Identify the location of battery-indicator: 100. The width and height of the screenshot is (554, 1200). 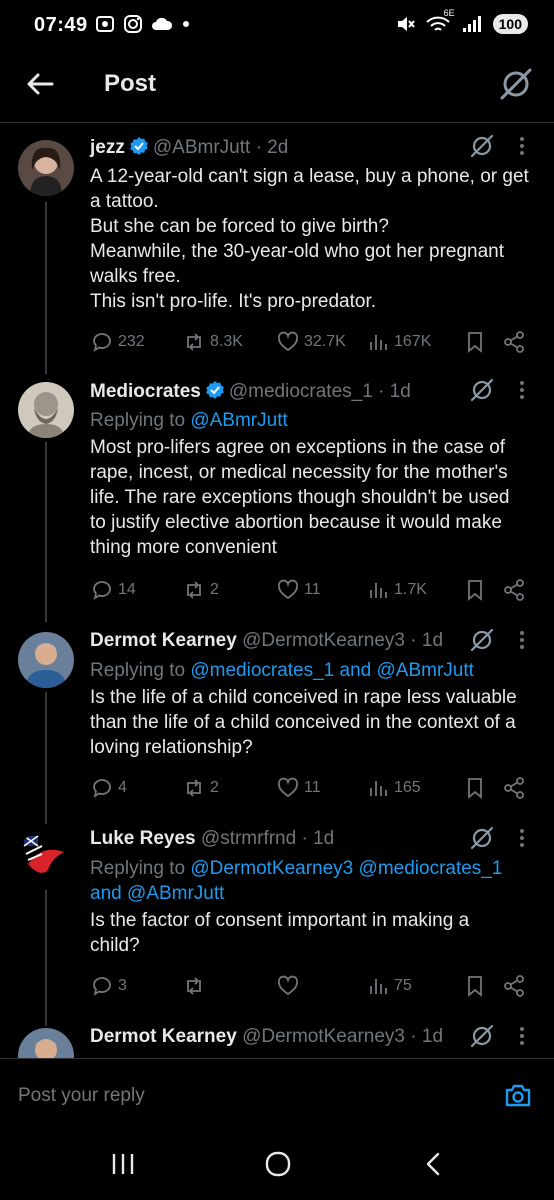
(510, 24).